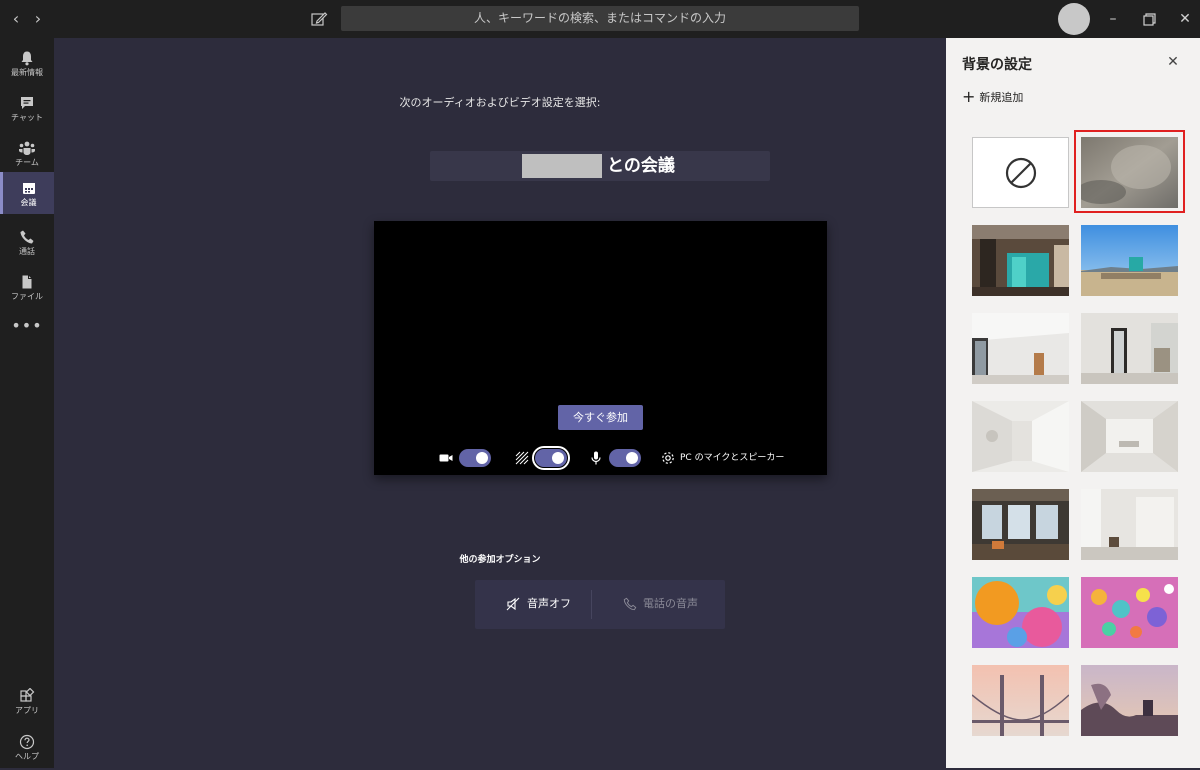  What do you see at coordinates (596, 458) in the screenshot?
I see `microphone-icon` at bounding box center [596, 458].